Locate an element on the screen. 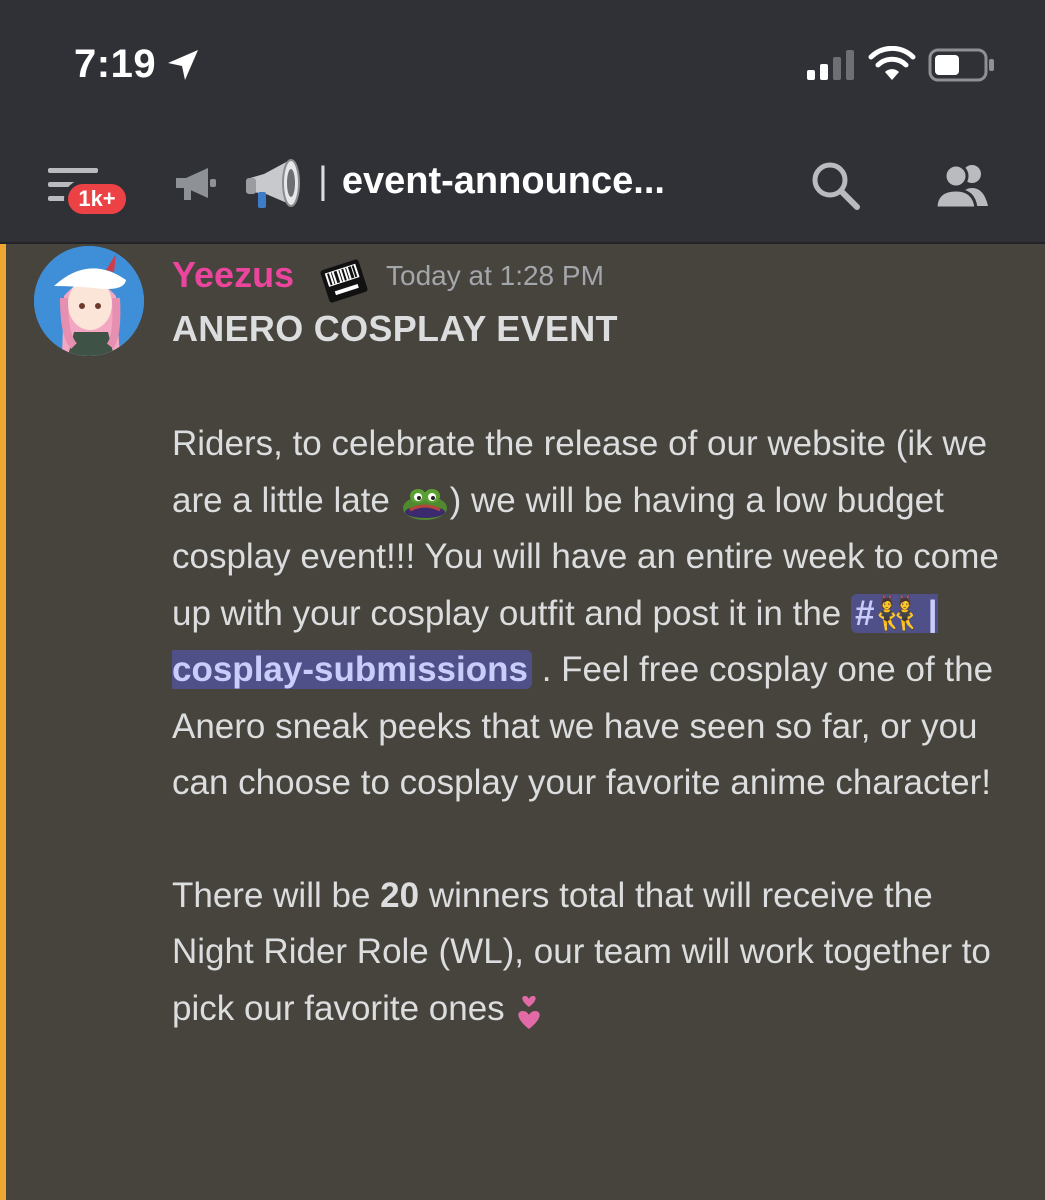 The image size is (1045, 1200). message-bold-number: 20 is located at coordinates (400, 895).